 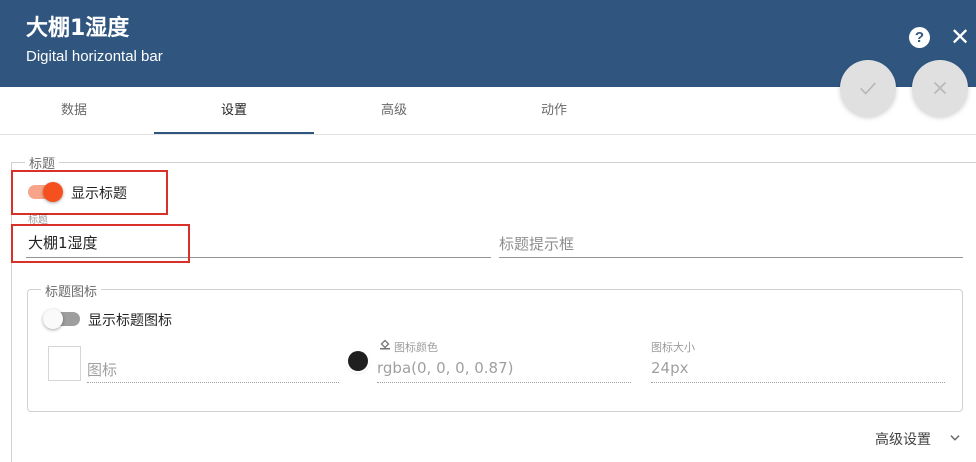 I want to click on icon-size-input: 24px, so click(x=670, y=368).